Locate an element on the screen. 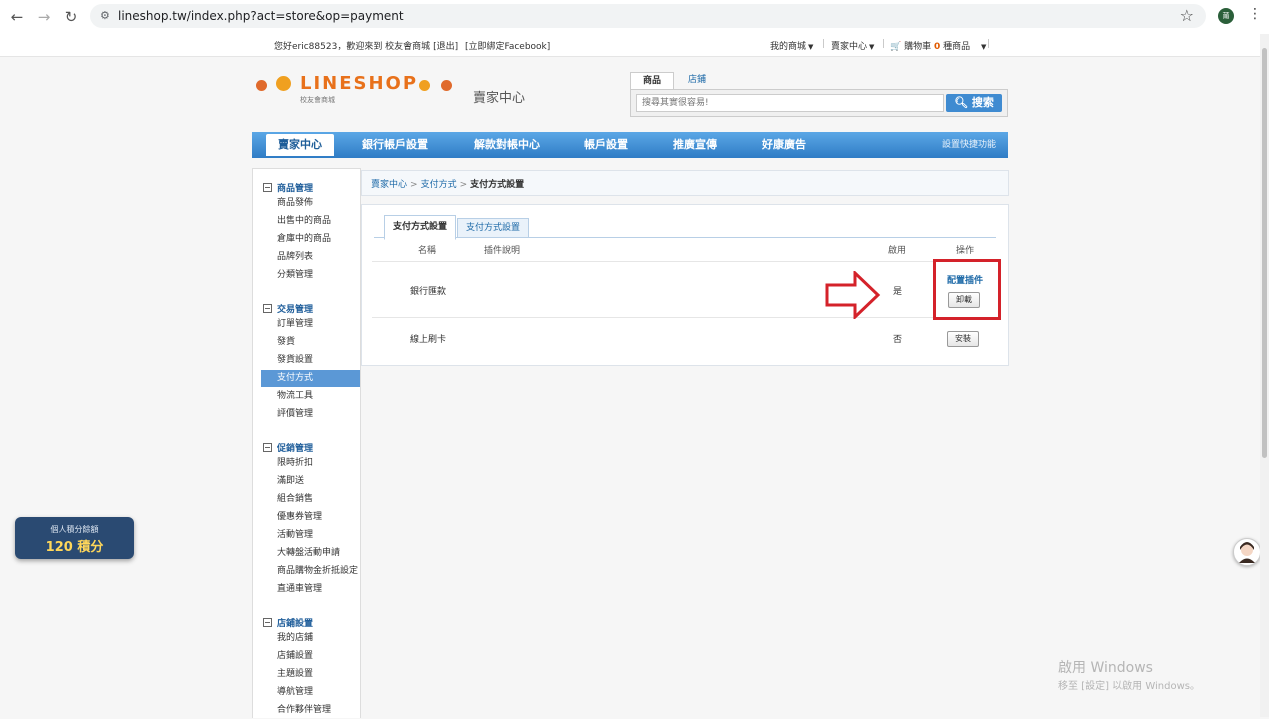 The height and width of the screenshot is (719, 1269). breadcrumb-link: 支付方式 is located at coordinates (439, 185).